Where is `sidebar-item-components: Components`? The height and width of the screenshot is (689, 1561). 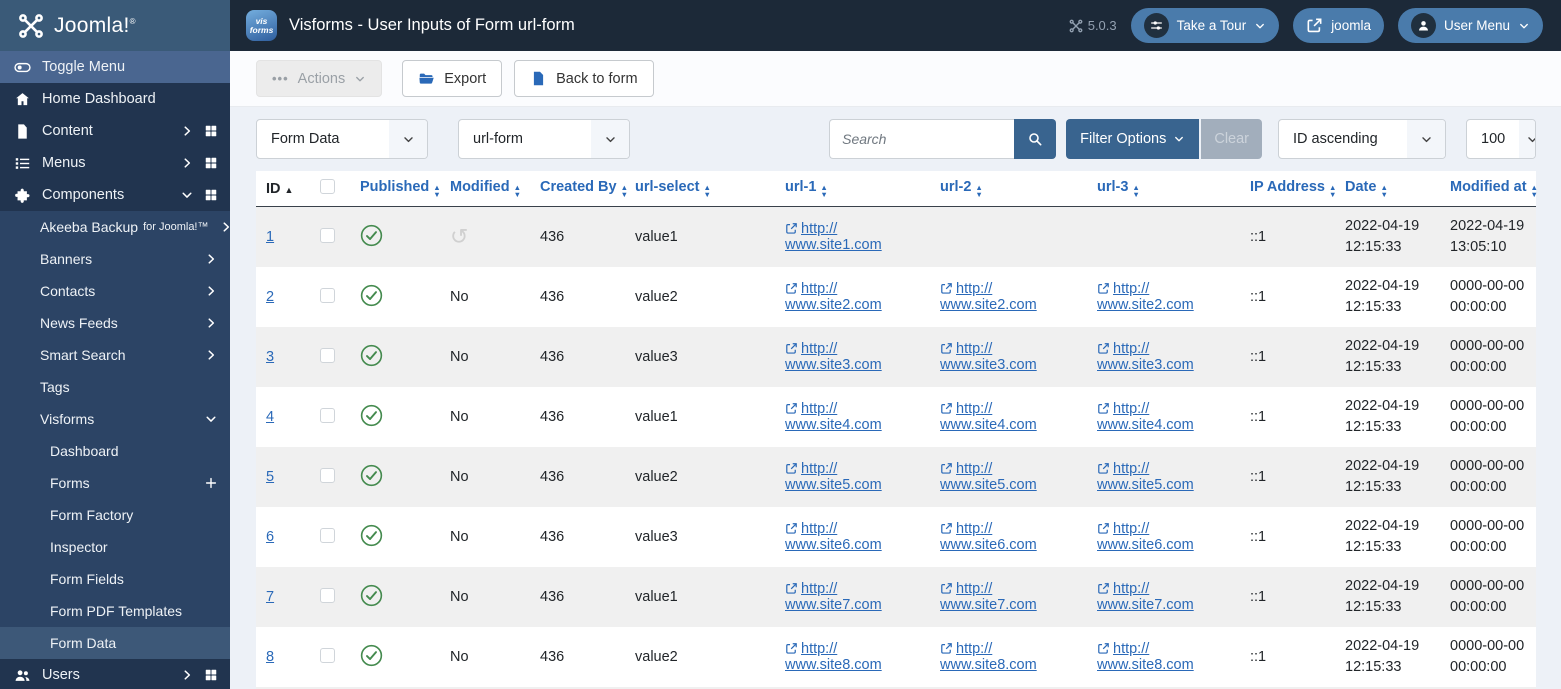
sidebar-item-components: Components is located at coordinates (115, 195).